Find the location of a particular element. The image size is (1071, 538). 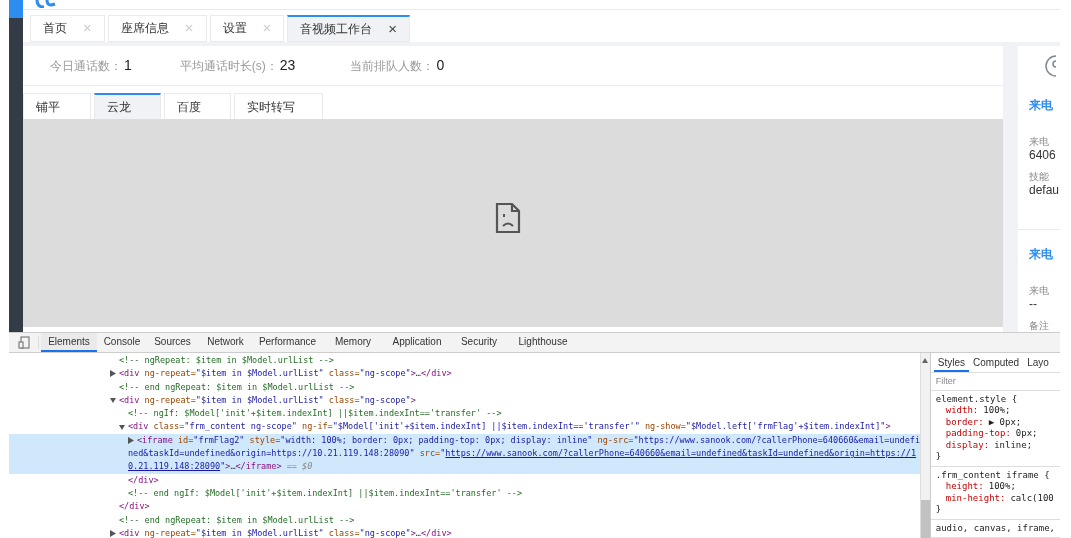

css-property-value: inline; is located at coordinates (1013, 445).